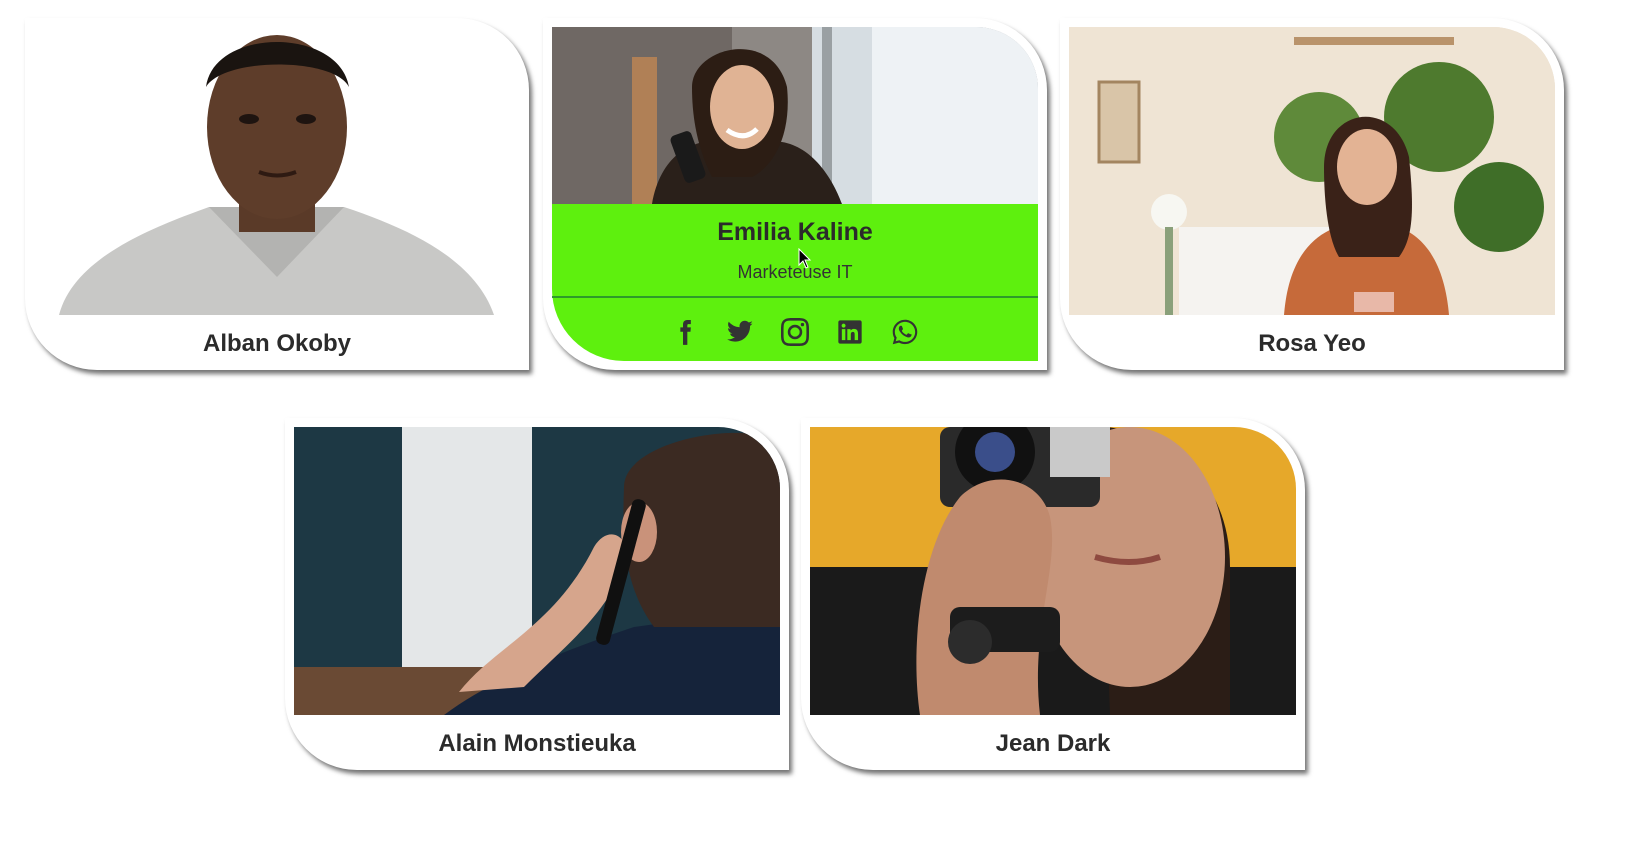 The height and width of the screenshot is (858, 1630). What do you see at coordinates (1312, 343) in the screenshot?
I see `member-name: Rosa Yeo` at bounding box center [1312, 343].